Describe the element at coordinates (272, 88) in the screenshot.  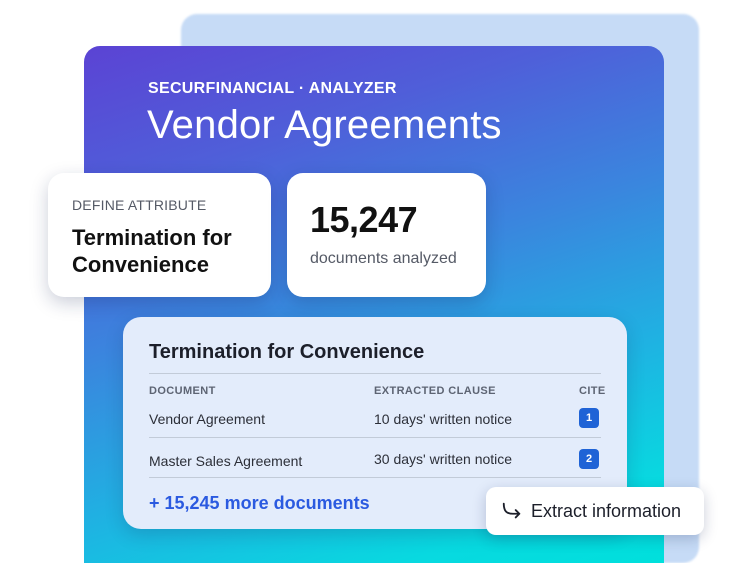
I see `product-eyebrow: SECURFINANCIAL · ANALYZER` at that location.